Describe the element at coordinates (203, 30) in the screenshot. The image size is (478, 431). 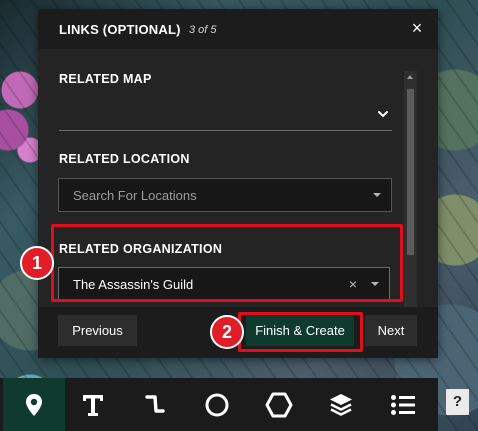
I see `step-indicator: 3 of 5` at that location.